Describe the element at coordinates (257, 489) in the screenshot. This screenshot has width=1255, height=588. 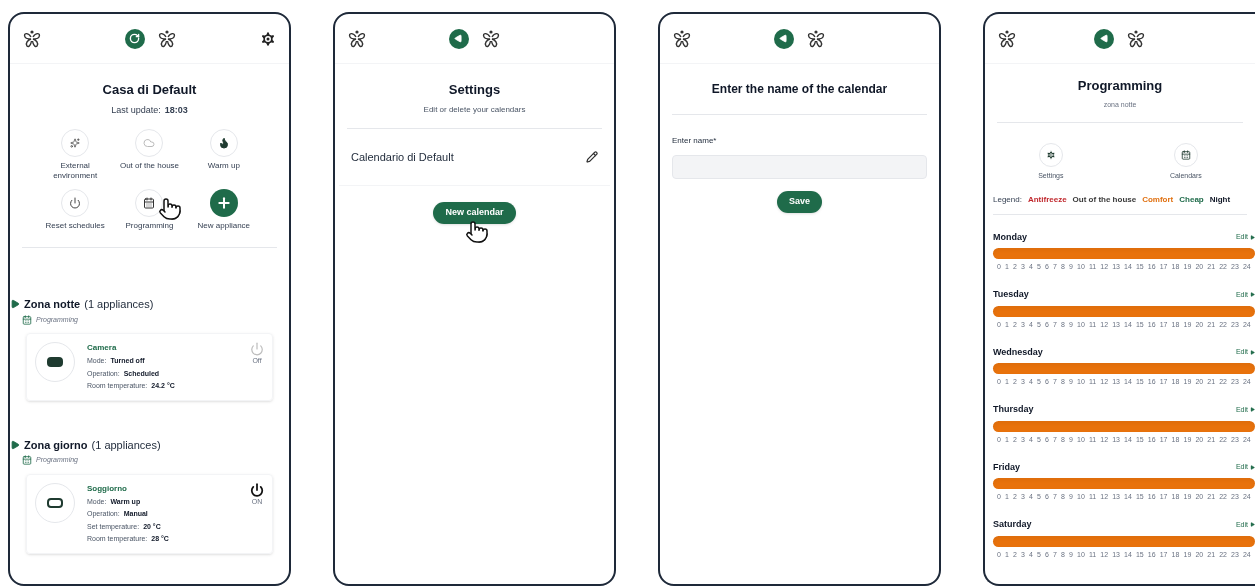
I see `power-icon` at that location.